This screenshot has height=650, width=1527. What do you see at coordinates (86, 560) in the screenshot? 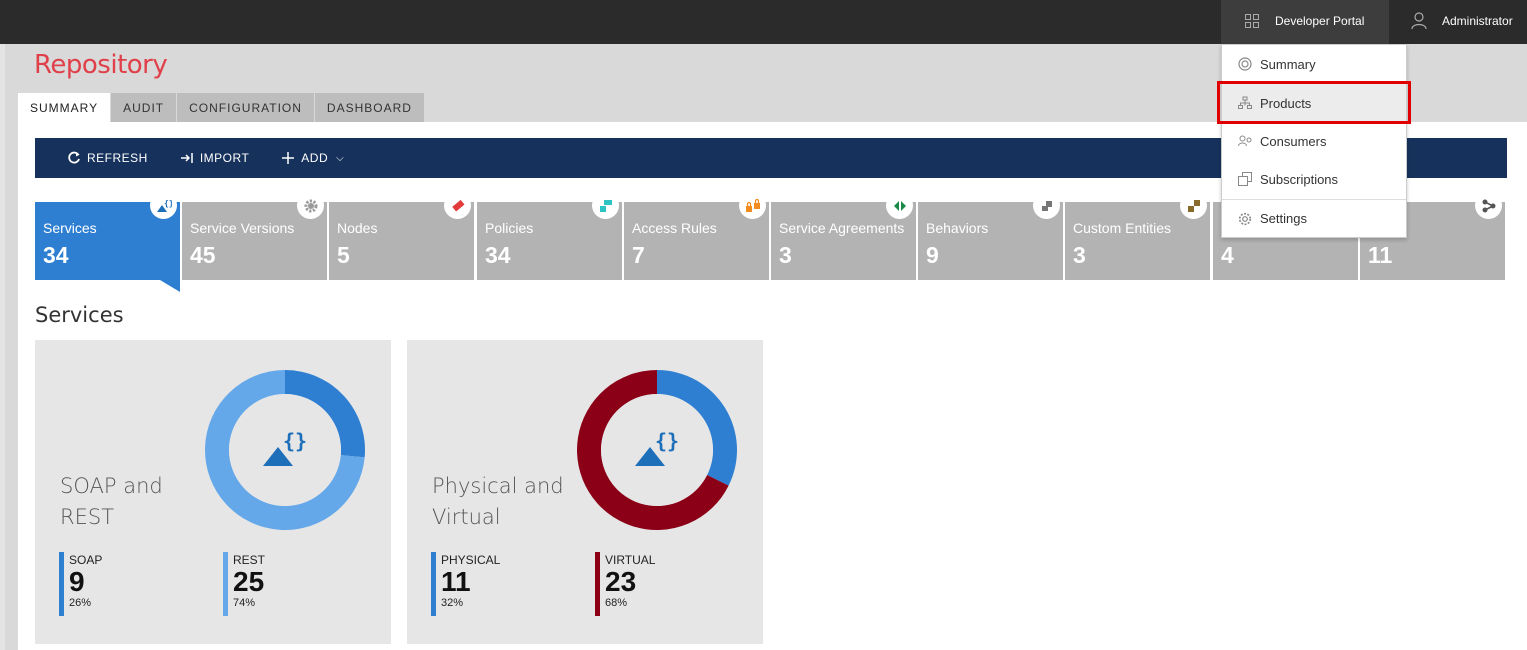
I see `stat-name: SOAP` at bounding box center [86, 560].